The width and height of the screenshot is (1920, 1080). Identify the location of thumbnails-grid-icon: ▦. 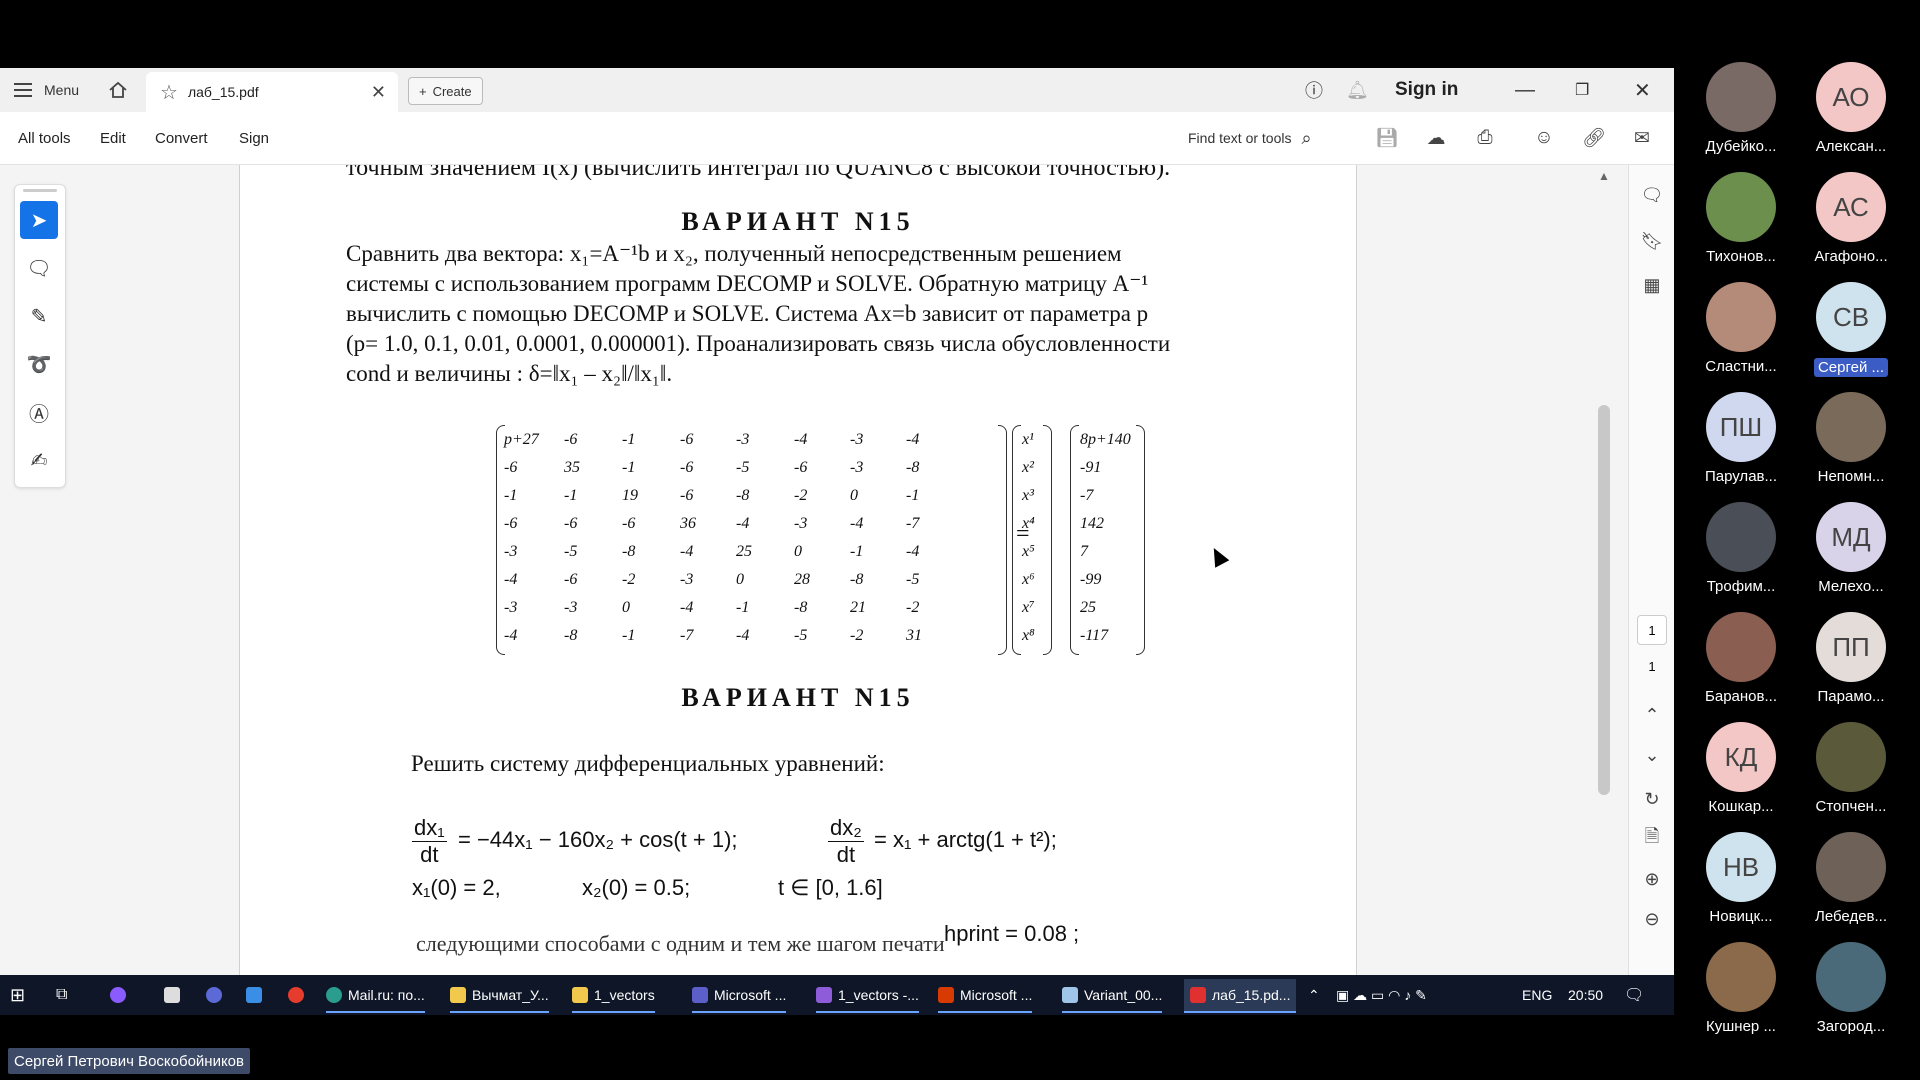
(1652, 285).